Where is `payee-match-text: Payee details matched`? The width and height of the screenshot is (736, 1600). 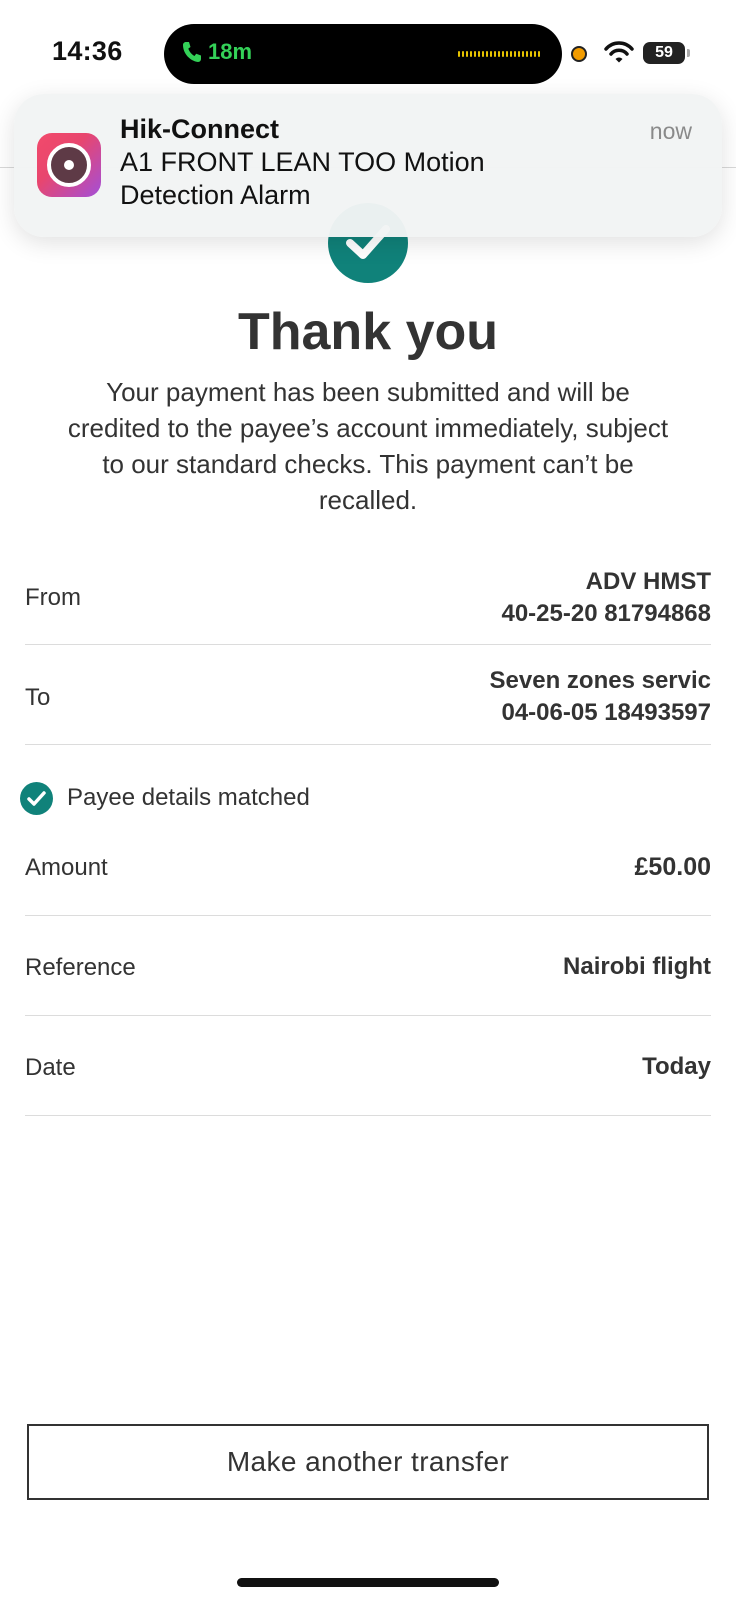
payee-match-text: Payee details matched is located at coordinates (188, 797).